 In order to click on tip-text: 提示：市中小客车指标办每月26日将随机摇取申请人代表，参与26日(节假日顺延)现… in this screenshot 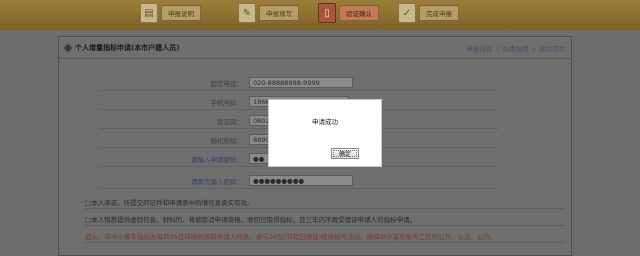, I will do `click(325, 236)`.